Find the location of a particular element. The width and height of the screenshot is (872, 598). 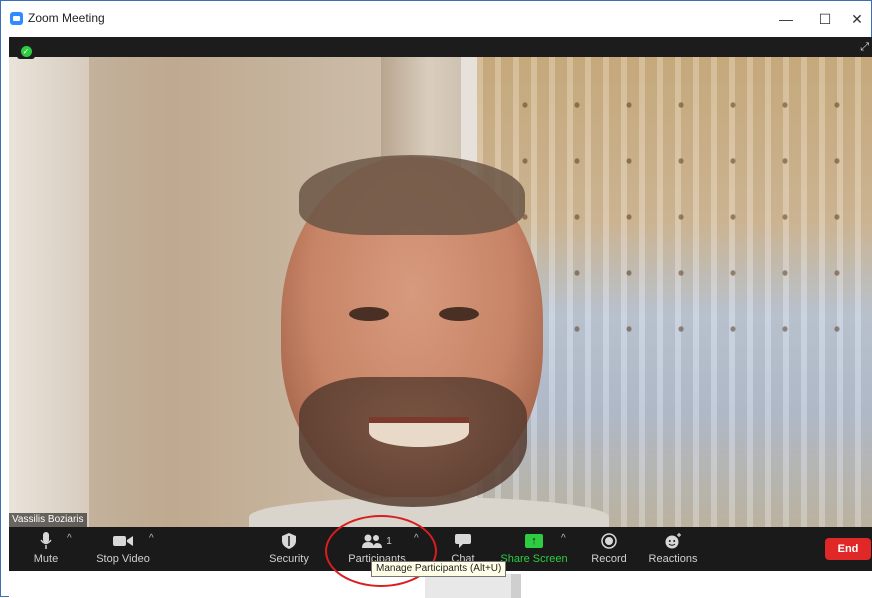

check-icon: ✓ is located at coordinates (26, 51).